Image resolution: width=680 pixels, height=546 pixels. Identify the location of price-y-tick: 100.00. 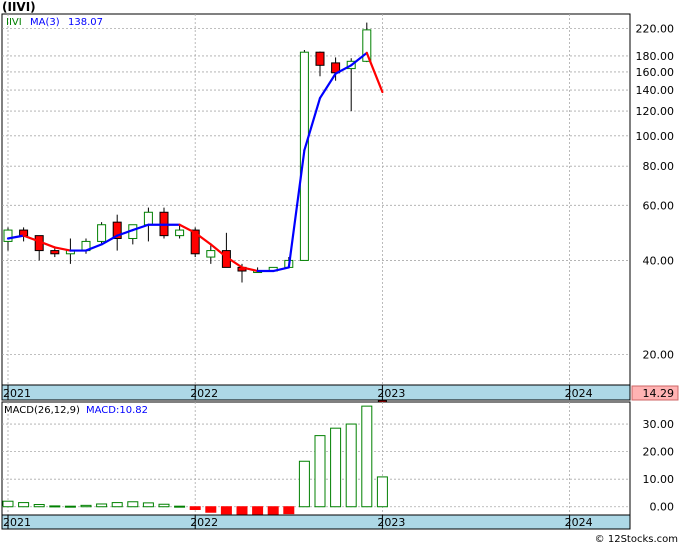
(655, 136).